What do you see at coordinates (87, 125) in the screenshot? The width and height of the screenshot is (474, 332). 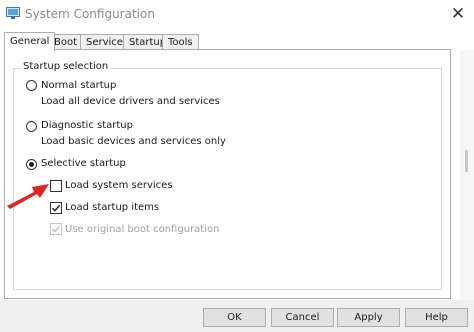 I see `diagnostic-startup-label: Diagnostic startup` at bounding box center [87, 125].